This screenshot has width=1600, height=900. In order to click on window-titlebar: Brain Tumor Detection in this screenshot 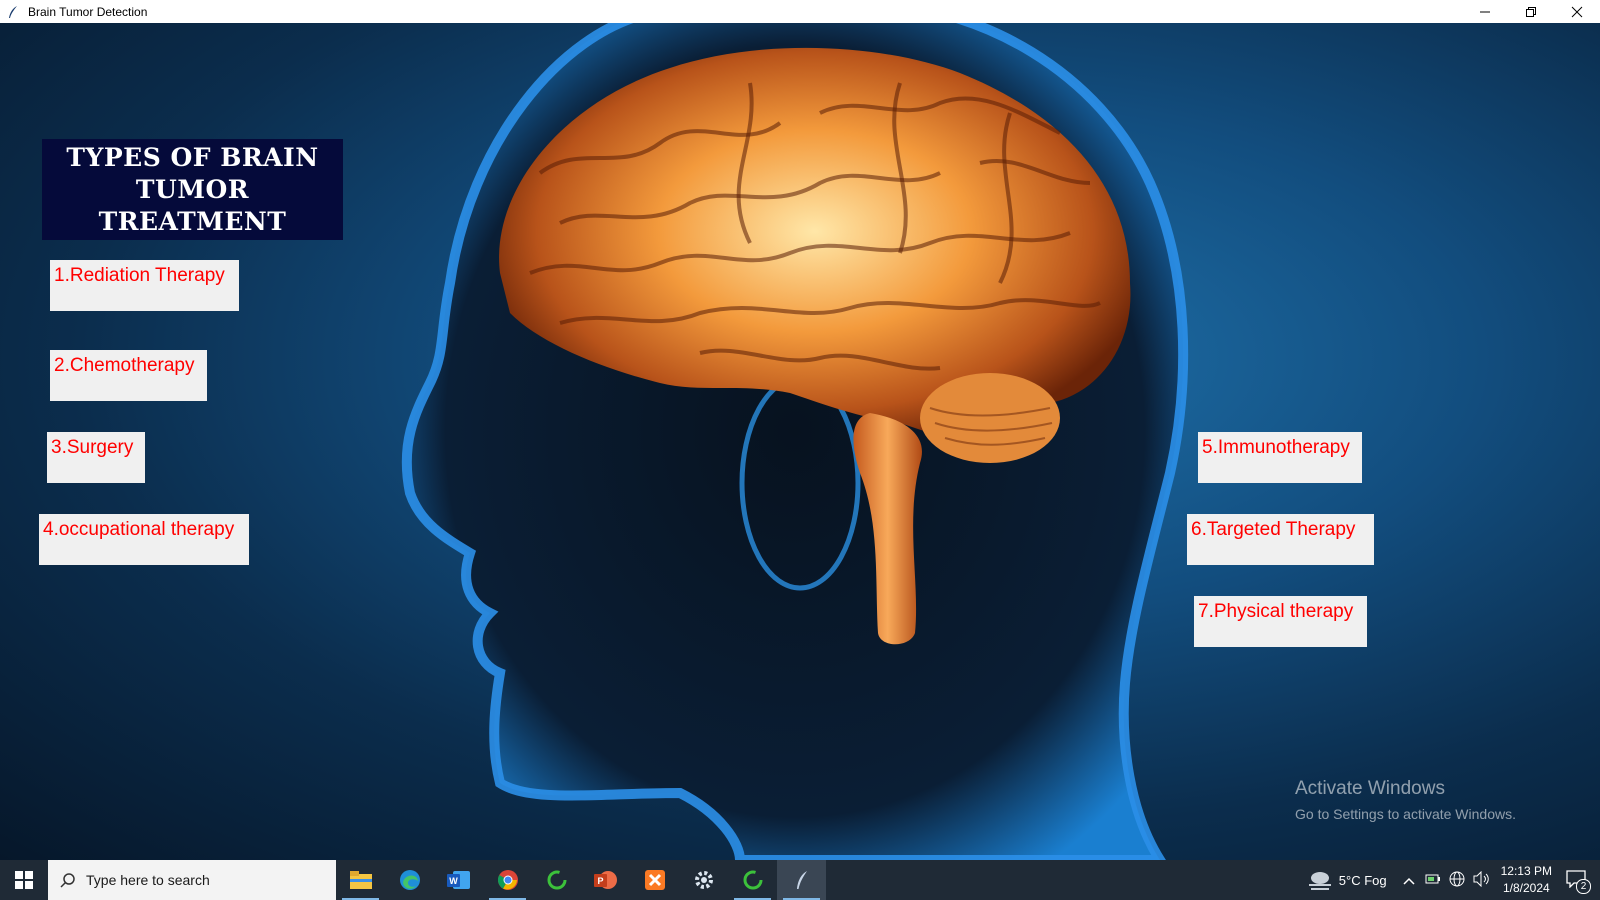, I will do `click(800, 12)`.